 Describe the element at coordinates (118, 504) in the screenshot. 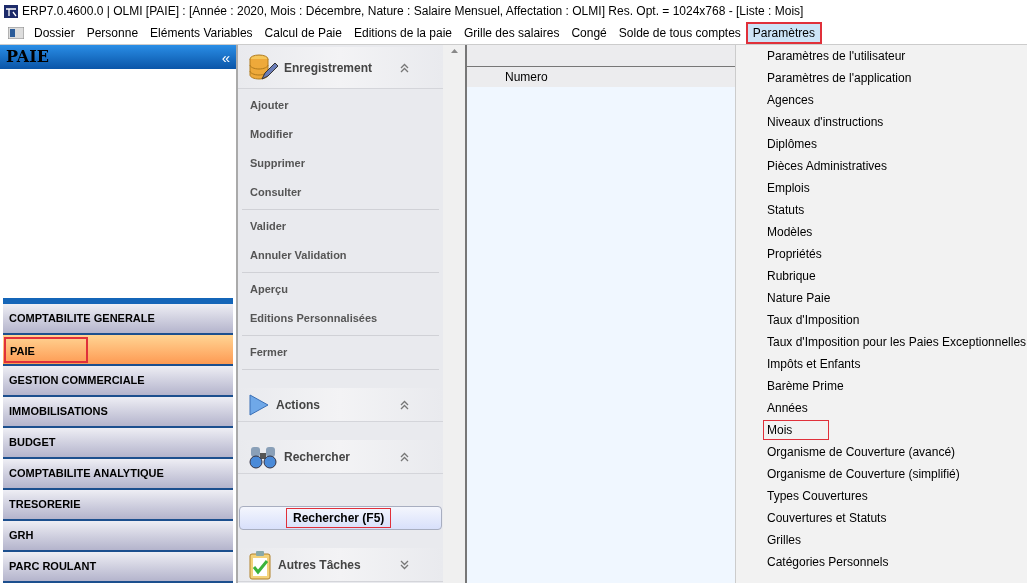

I see `module-button: TRESORERIE` at that location.